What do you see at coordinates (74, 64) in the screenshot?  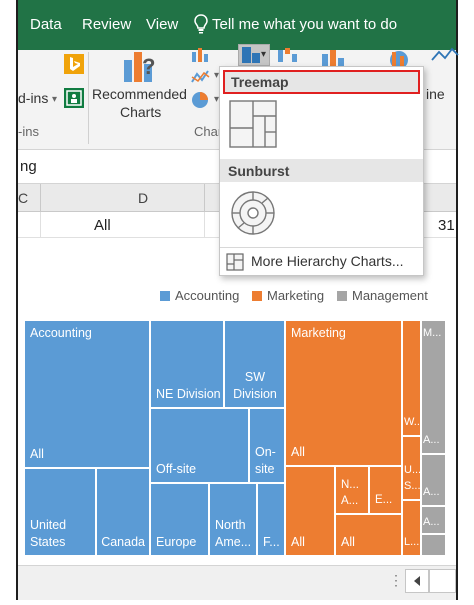 I see `bing-icon` at bounding box center [74, 64].